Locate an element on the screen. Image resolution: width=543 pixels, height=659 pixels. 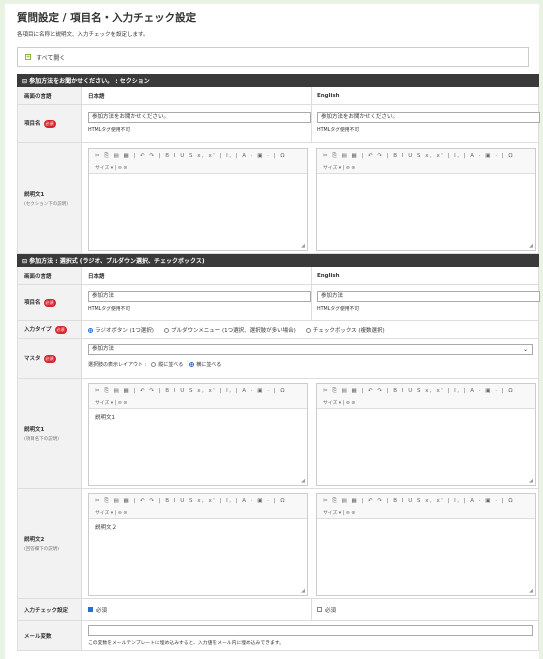
item-name-input-en: 参加方法をお聞かせください。 is located at coordinates (428, 117).